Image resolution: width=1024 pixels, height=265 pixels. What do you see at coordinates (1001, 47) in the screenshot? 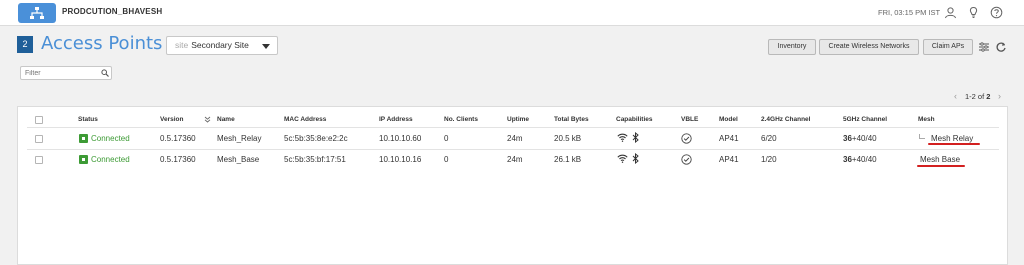
I see `refresh-icon` at bounding box center [1001, 47].